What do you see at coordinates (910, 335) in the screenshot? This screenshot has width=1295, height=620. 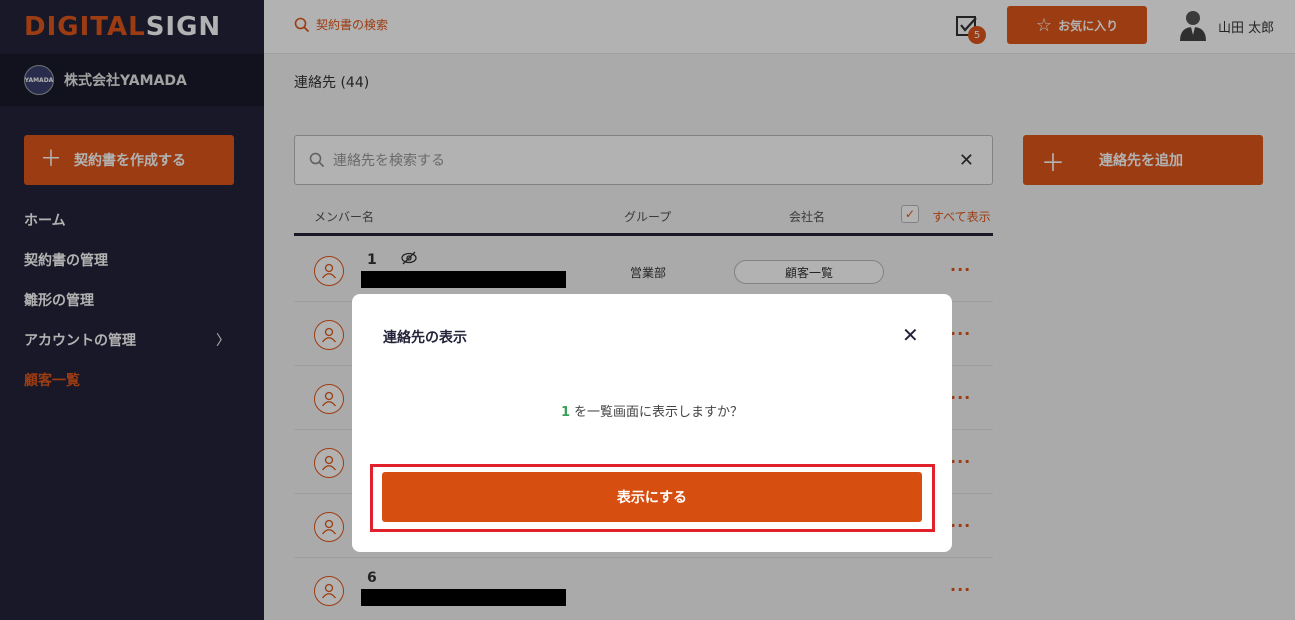 I see `close-icon: ✕` at bounding box center [910, 335].